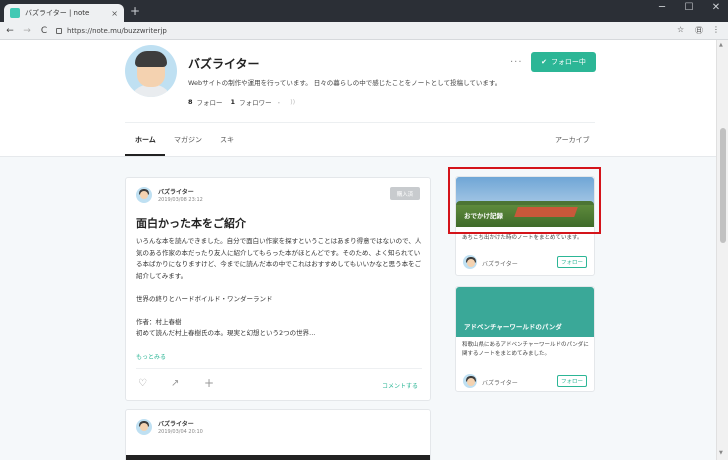 This screenshot has width=728, height=460. I want to click on reload-icon: C, so click(44, 31).